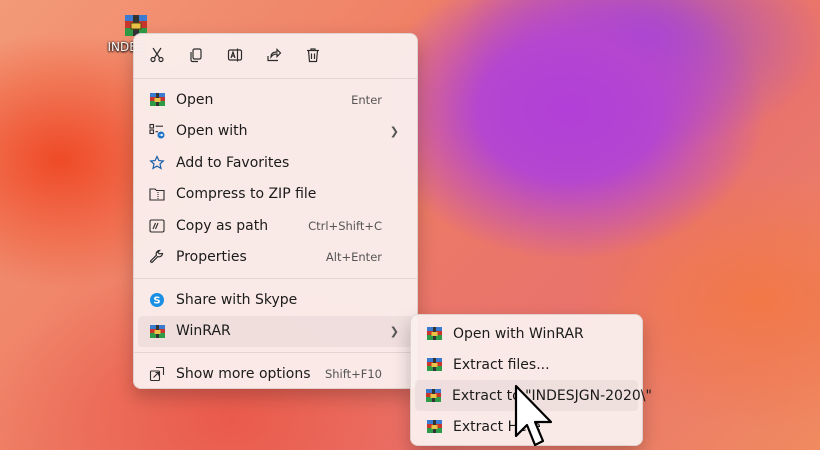 The width and height of the screenshot is (820, 450). Describe the element at coordinates (157, 374) in the screenshot. I see `more-options-icon` at that location.